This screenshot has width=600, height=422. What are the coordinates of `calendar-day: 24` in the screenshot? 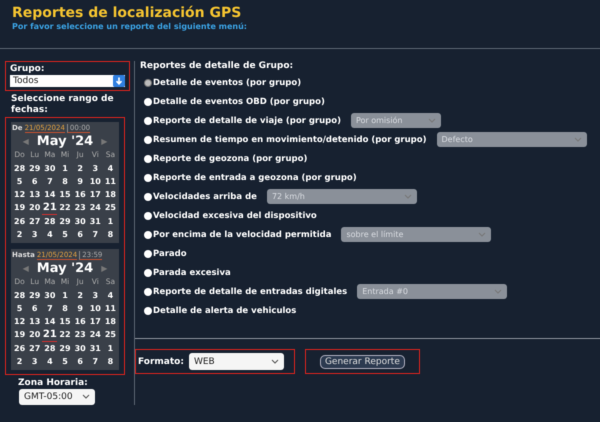 It's located at (95, 334).